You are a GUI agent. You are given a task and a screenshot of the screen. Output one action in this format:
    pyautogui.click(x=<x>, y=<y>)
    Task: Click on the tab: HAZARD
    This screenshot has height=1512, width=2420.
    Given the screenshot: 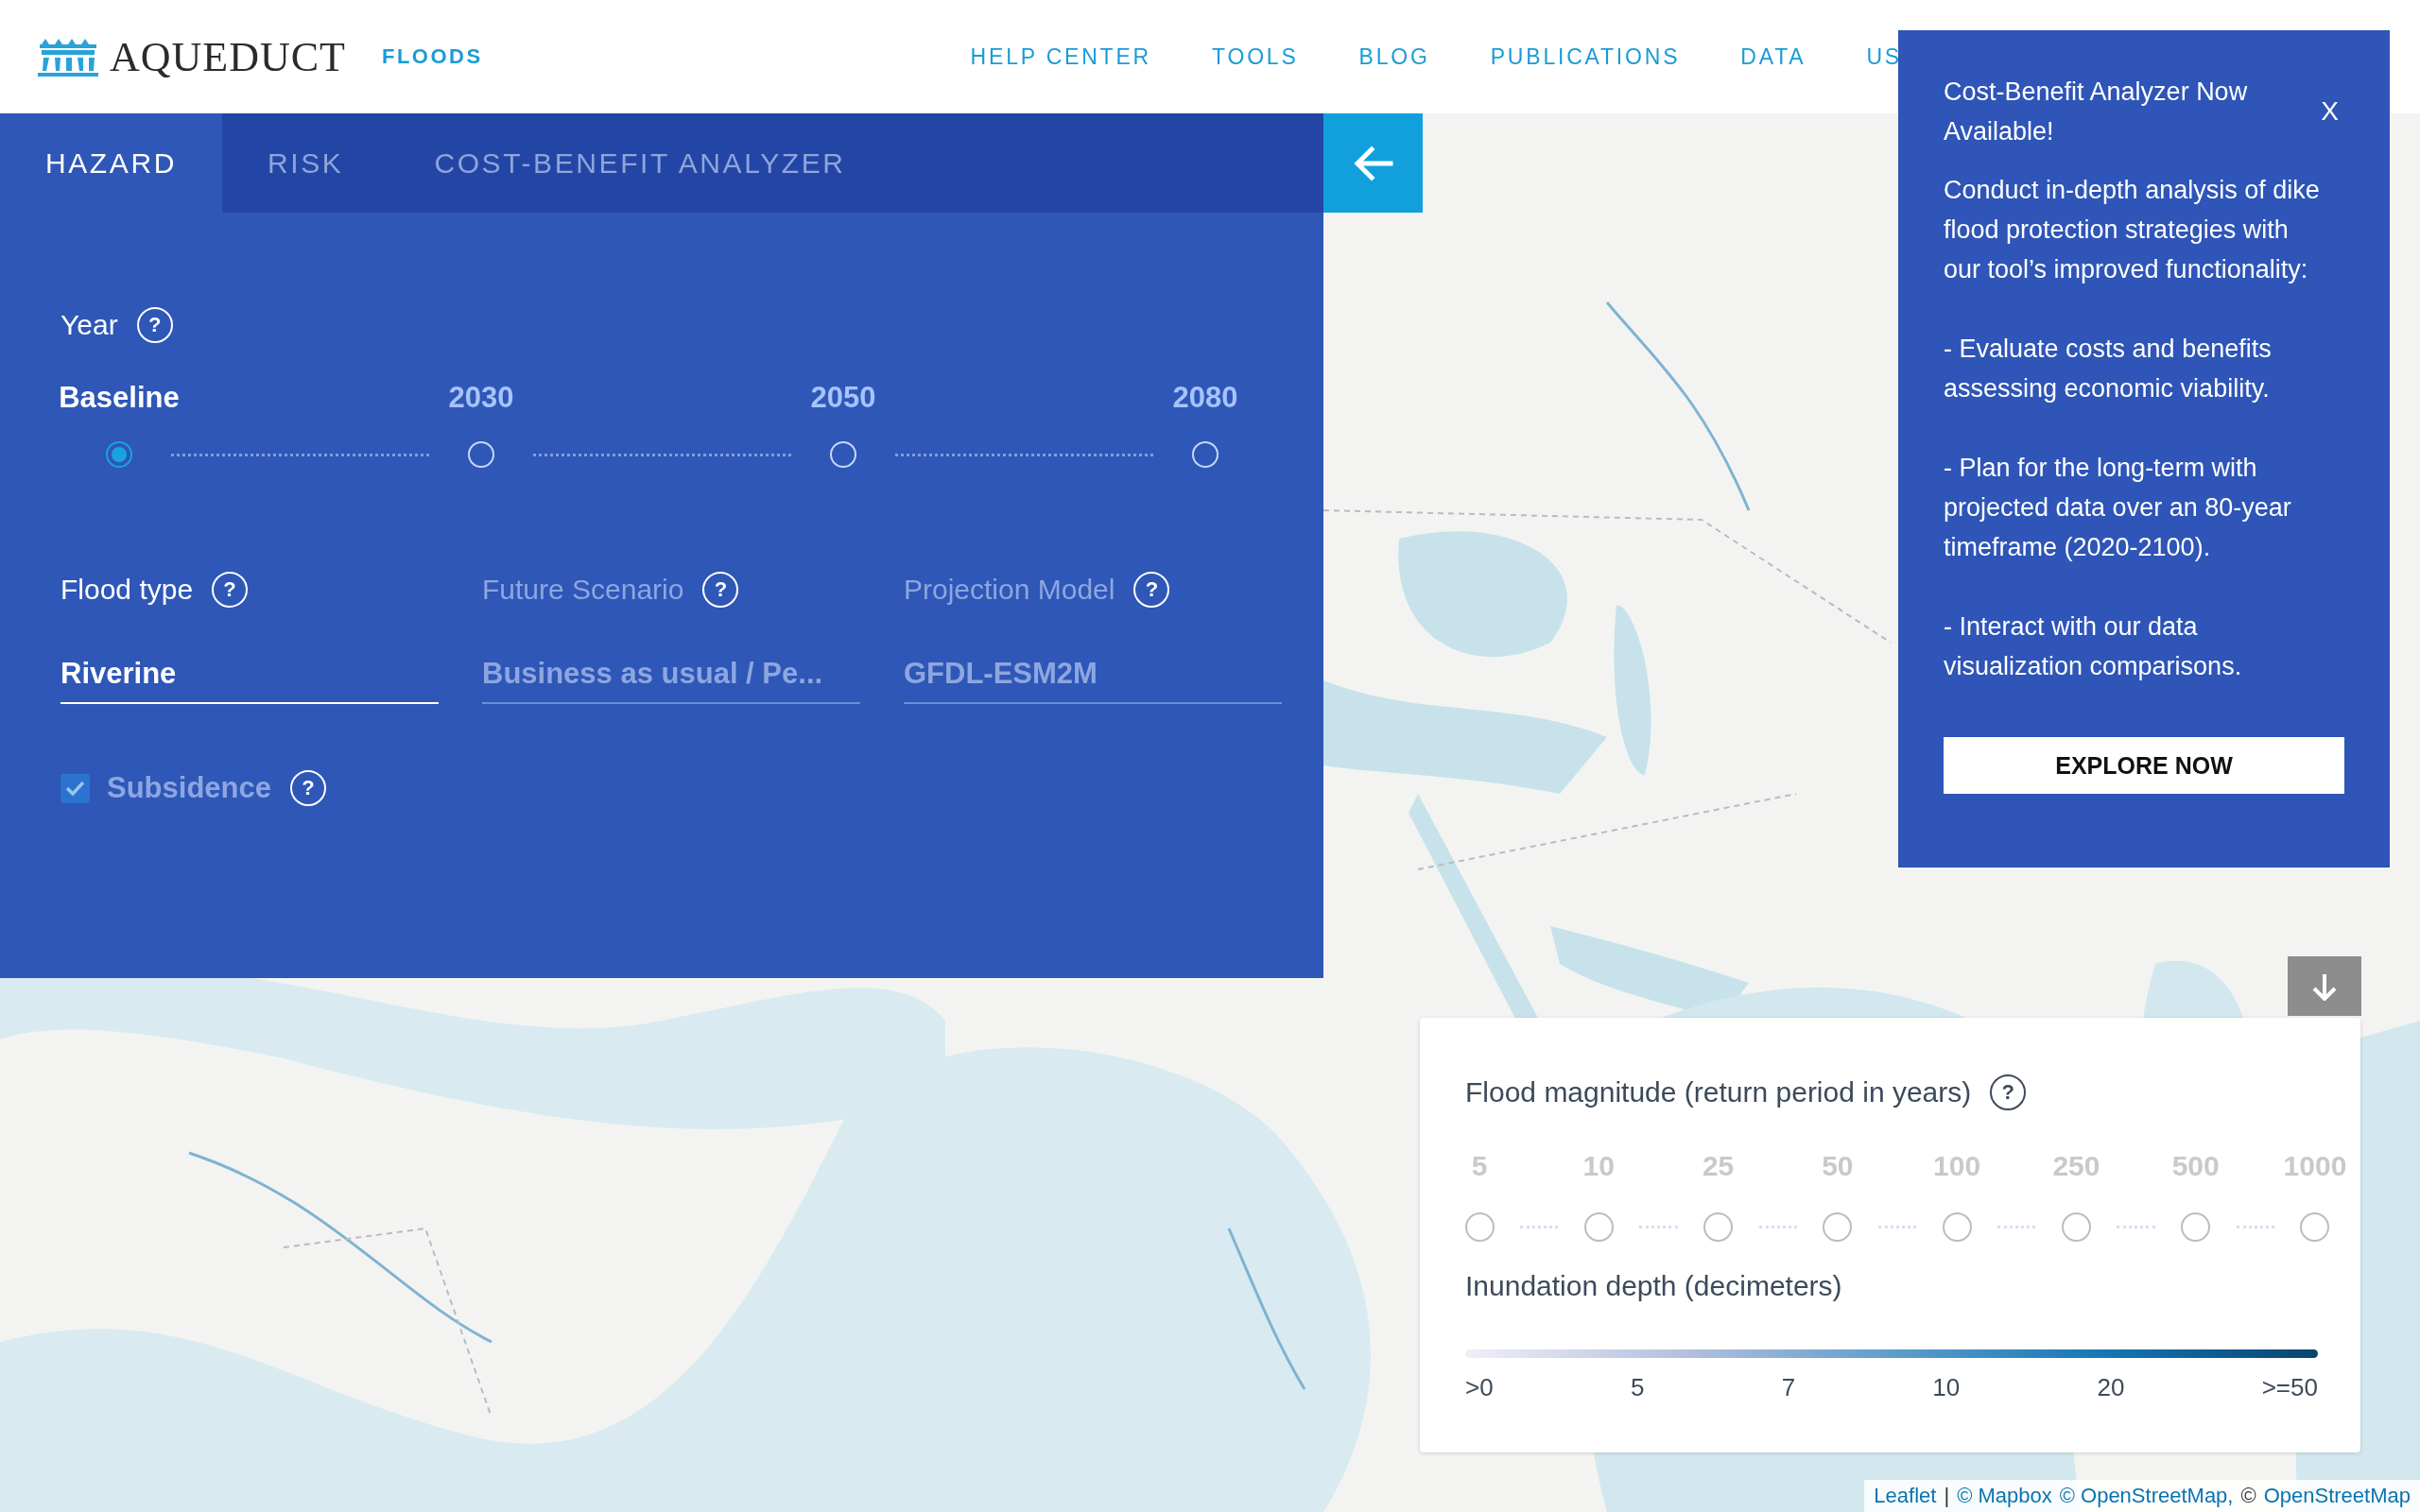 What is the action you would take?
    pyautogui.click(x=111, y=163)
    